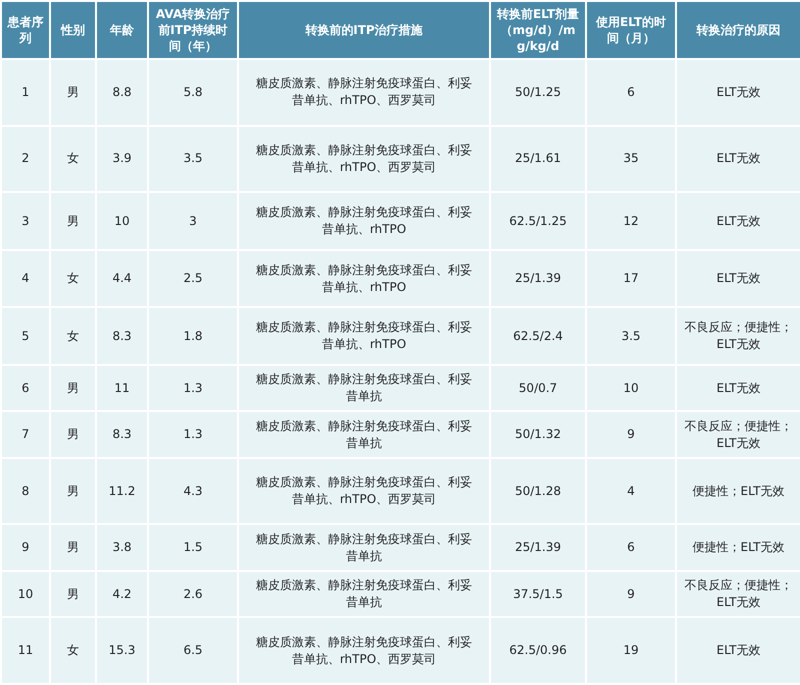 The image size is (800, 685). I want to click on table-cell: 4.2, so click(122, 594).